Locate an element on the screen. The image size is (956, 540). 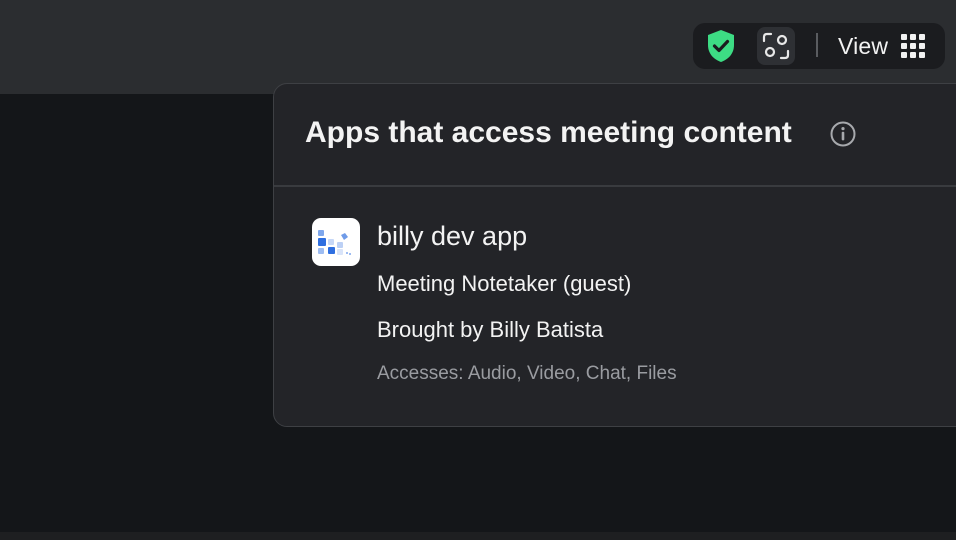
shield-check-icon is located at coordinates (721, 46).